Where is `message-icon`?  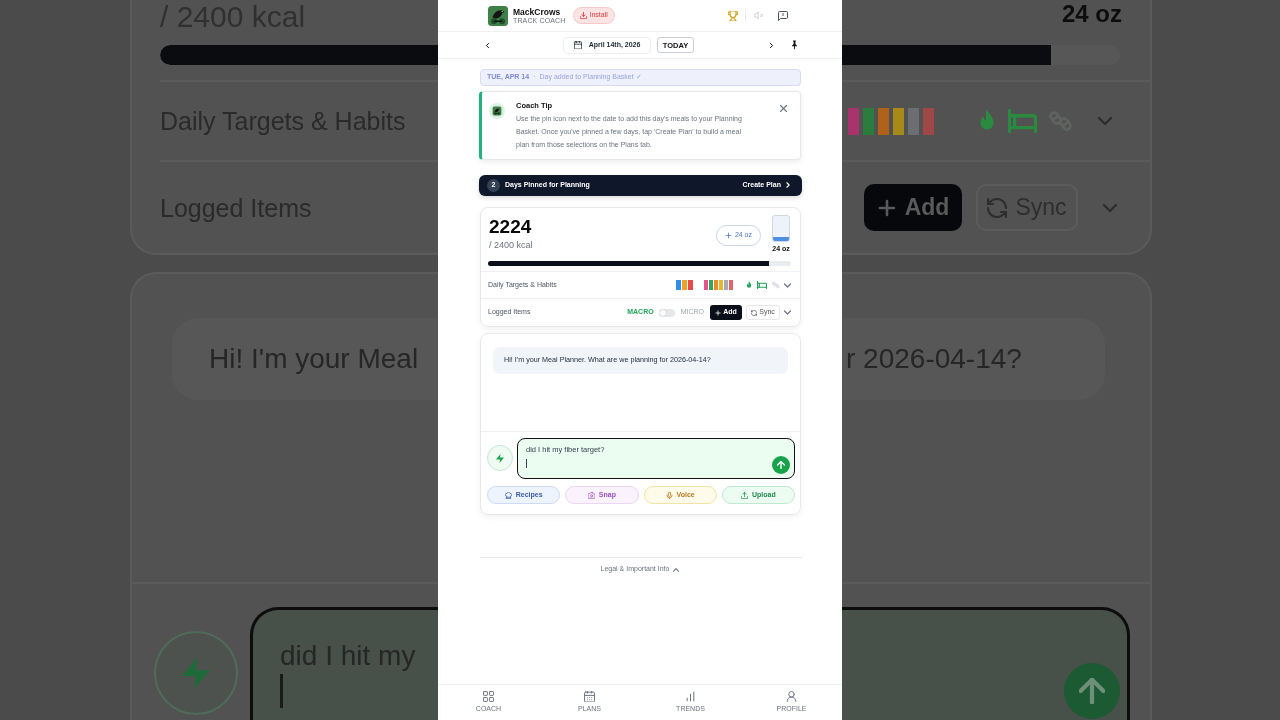
message-icon is located at coordinates (783, 15).